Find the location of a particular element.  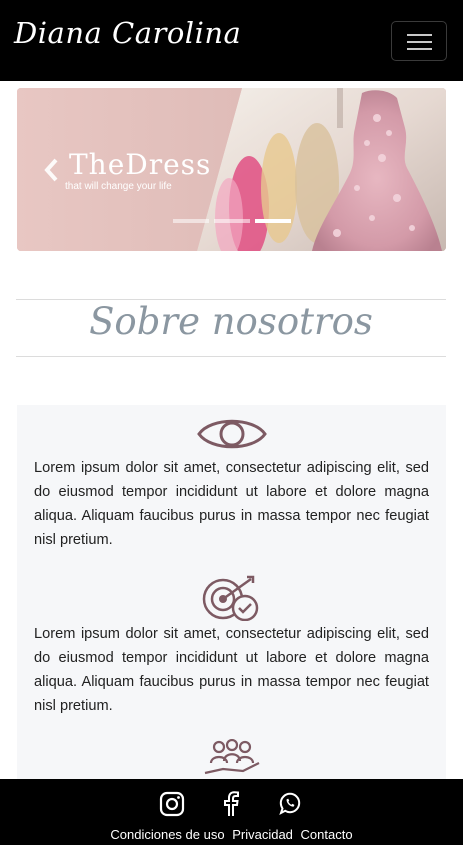

facebook-icon is located at coordinates (231, 804).